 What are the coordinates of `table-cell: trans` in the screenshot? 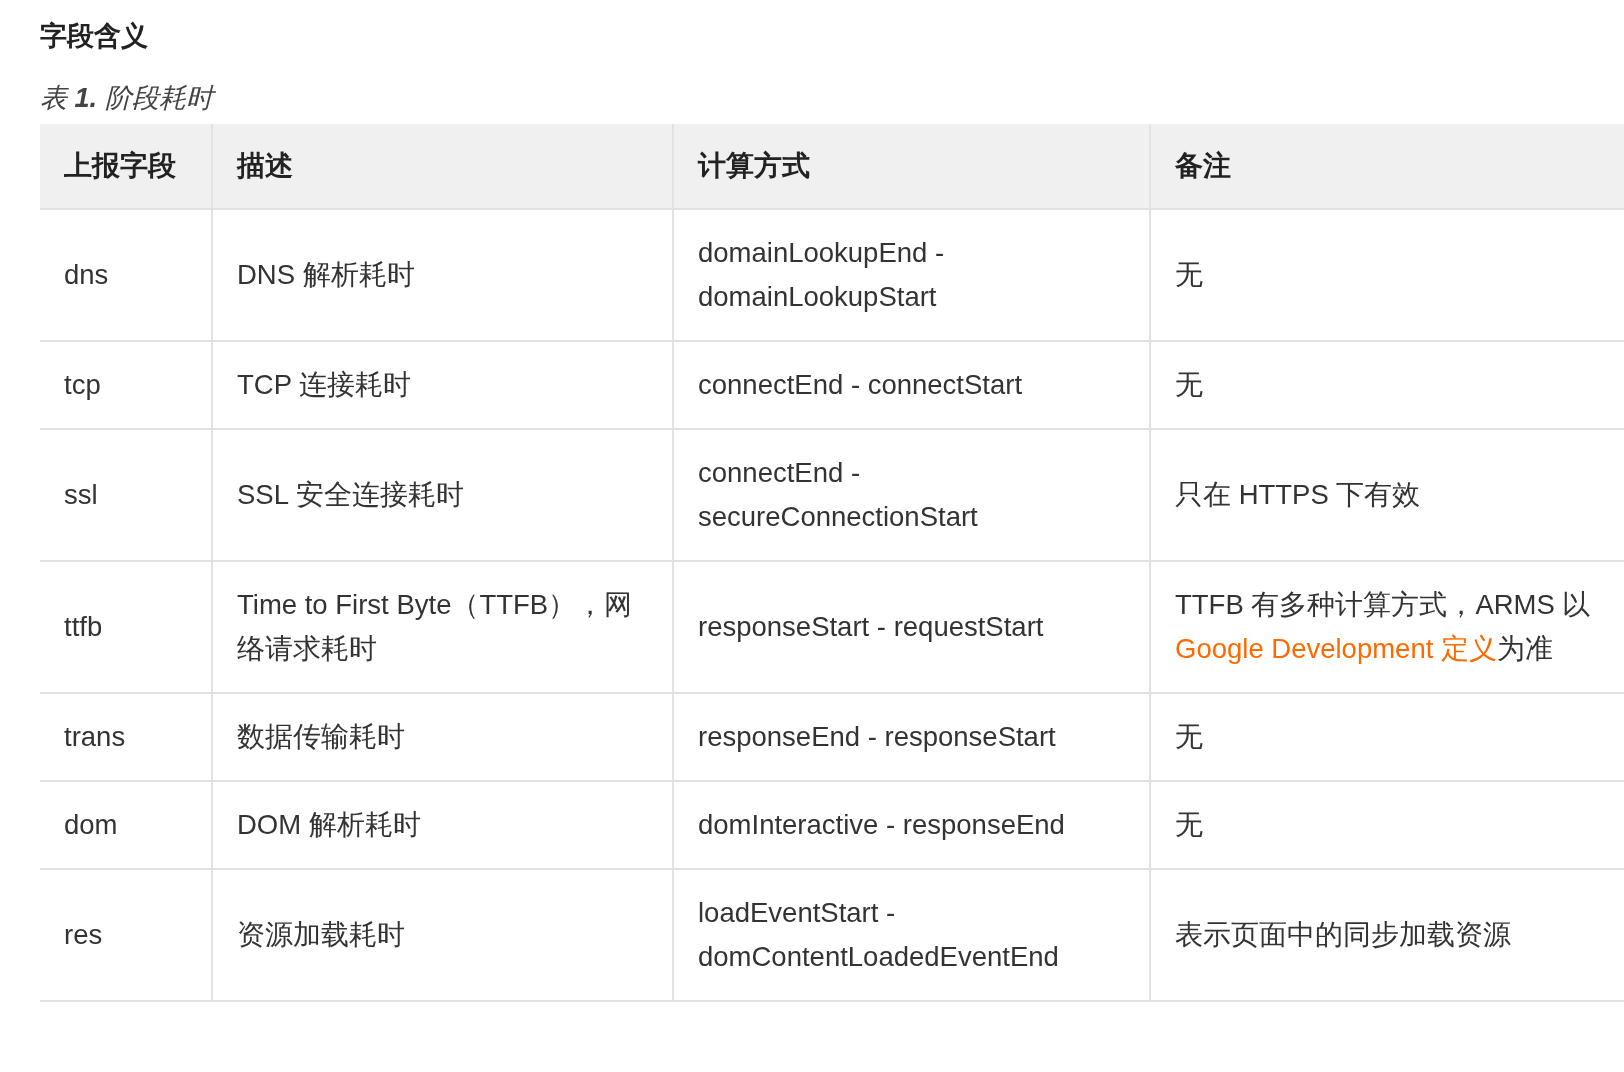 It's located at (126, 737).